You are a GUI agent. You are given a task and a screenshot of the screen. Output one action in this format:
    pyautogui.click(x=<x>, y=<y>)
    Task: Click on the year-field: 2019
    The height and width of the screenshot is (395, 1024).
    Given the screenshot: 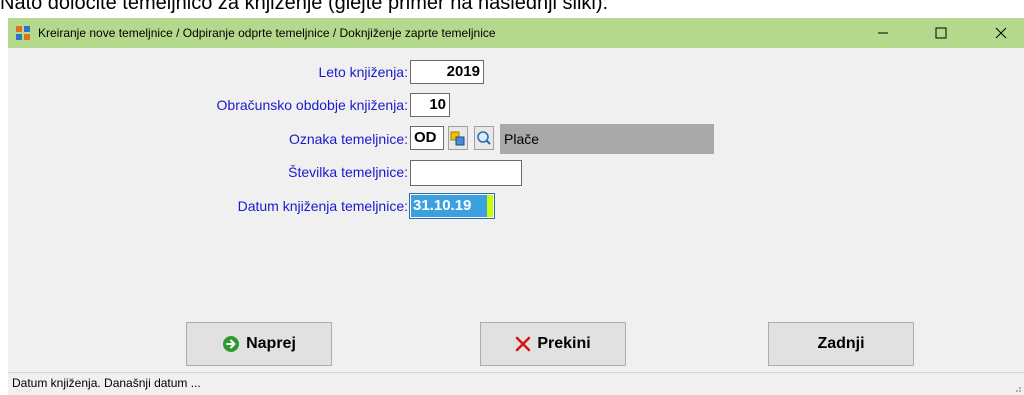 What is the action you would take?
    pyautogui.click(x=447, y=72)
    